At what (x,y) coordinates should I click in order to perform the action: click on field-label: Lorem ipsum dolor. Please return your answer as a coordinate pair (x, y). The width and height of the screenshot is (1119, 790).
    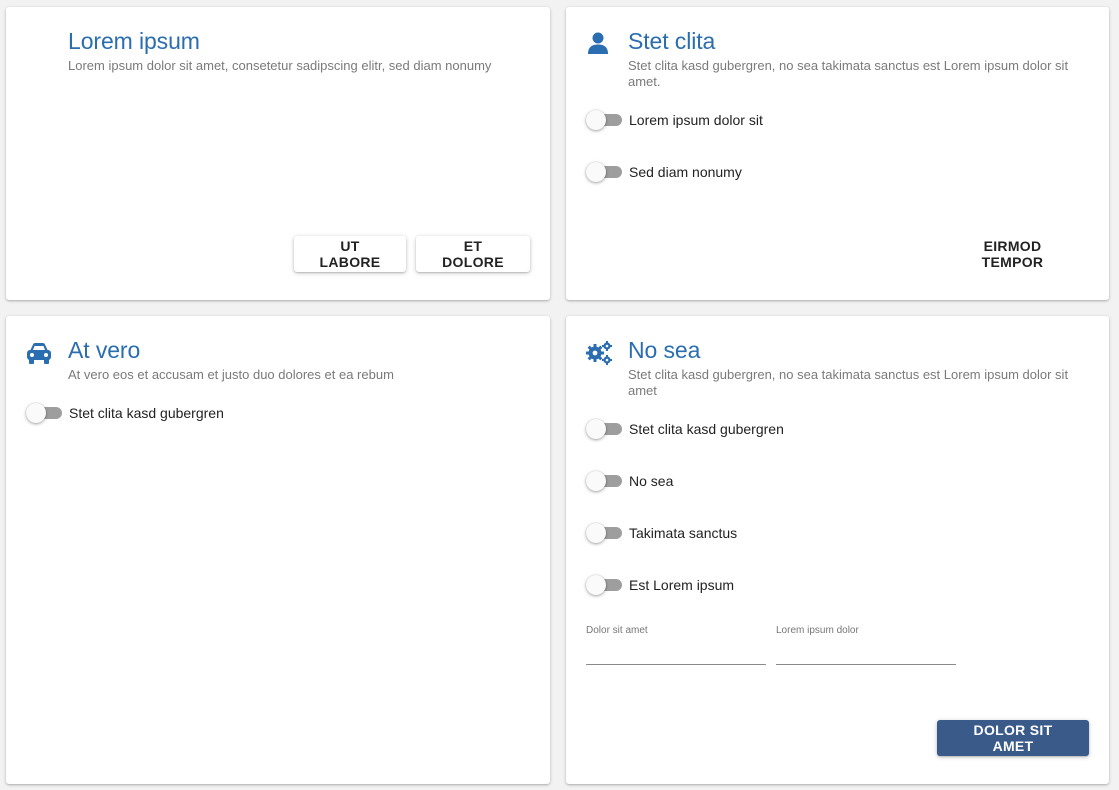
    Looking at the image, I should click on (817, 630).